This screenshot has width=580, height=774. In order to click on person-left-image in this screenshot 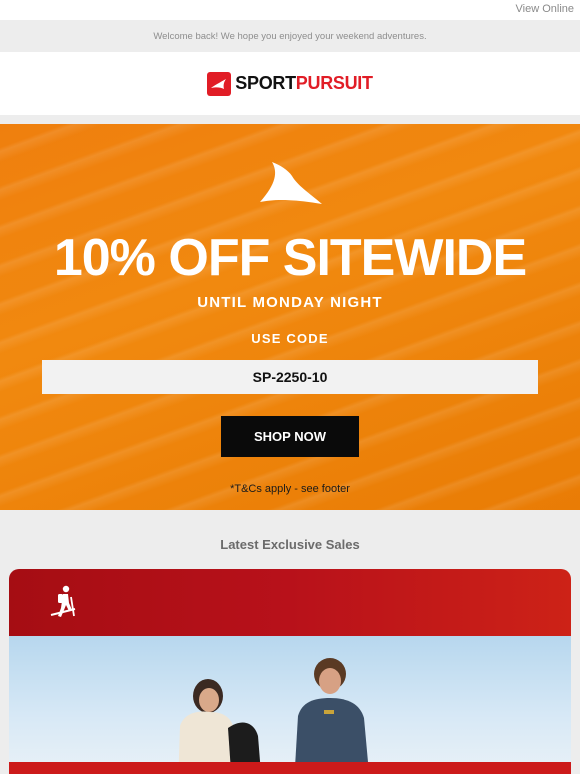, I will do `click(220, 726)`.